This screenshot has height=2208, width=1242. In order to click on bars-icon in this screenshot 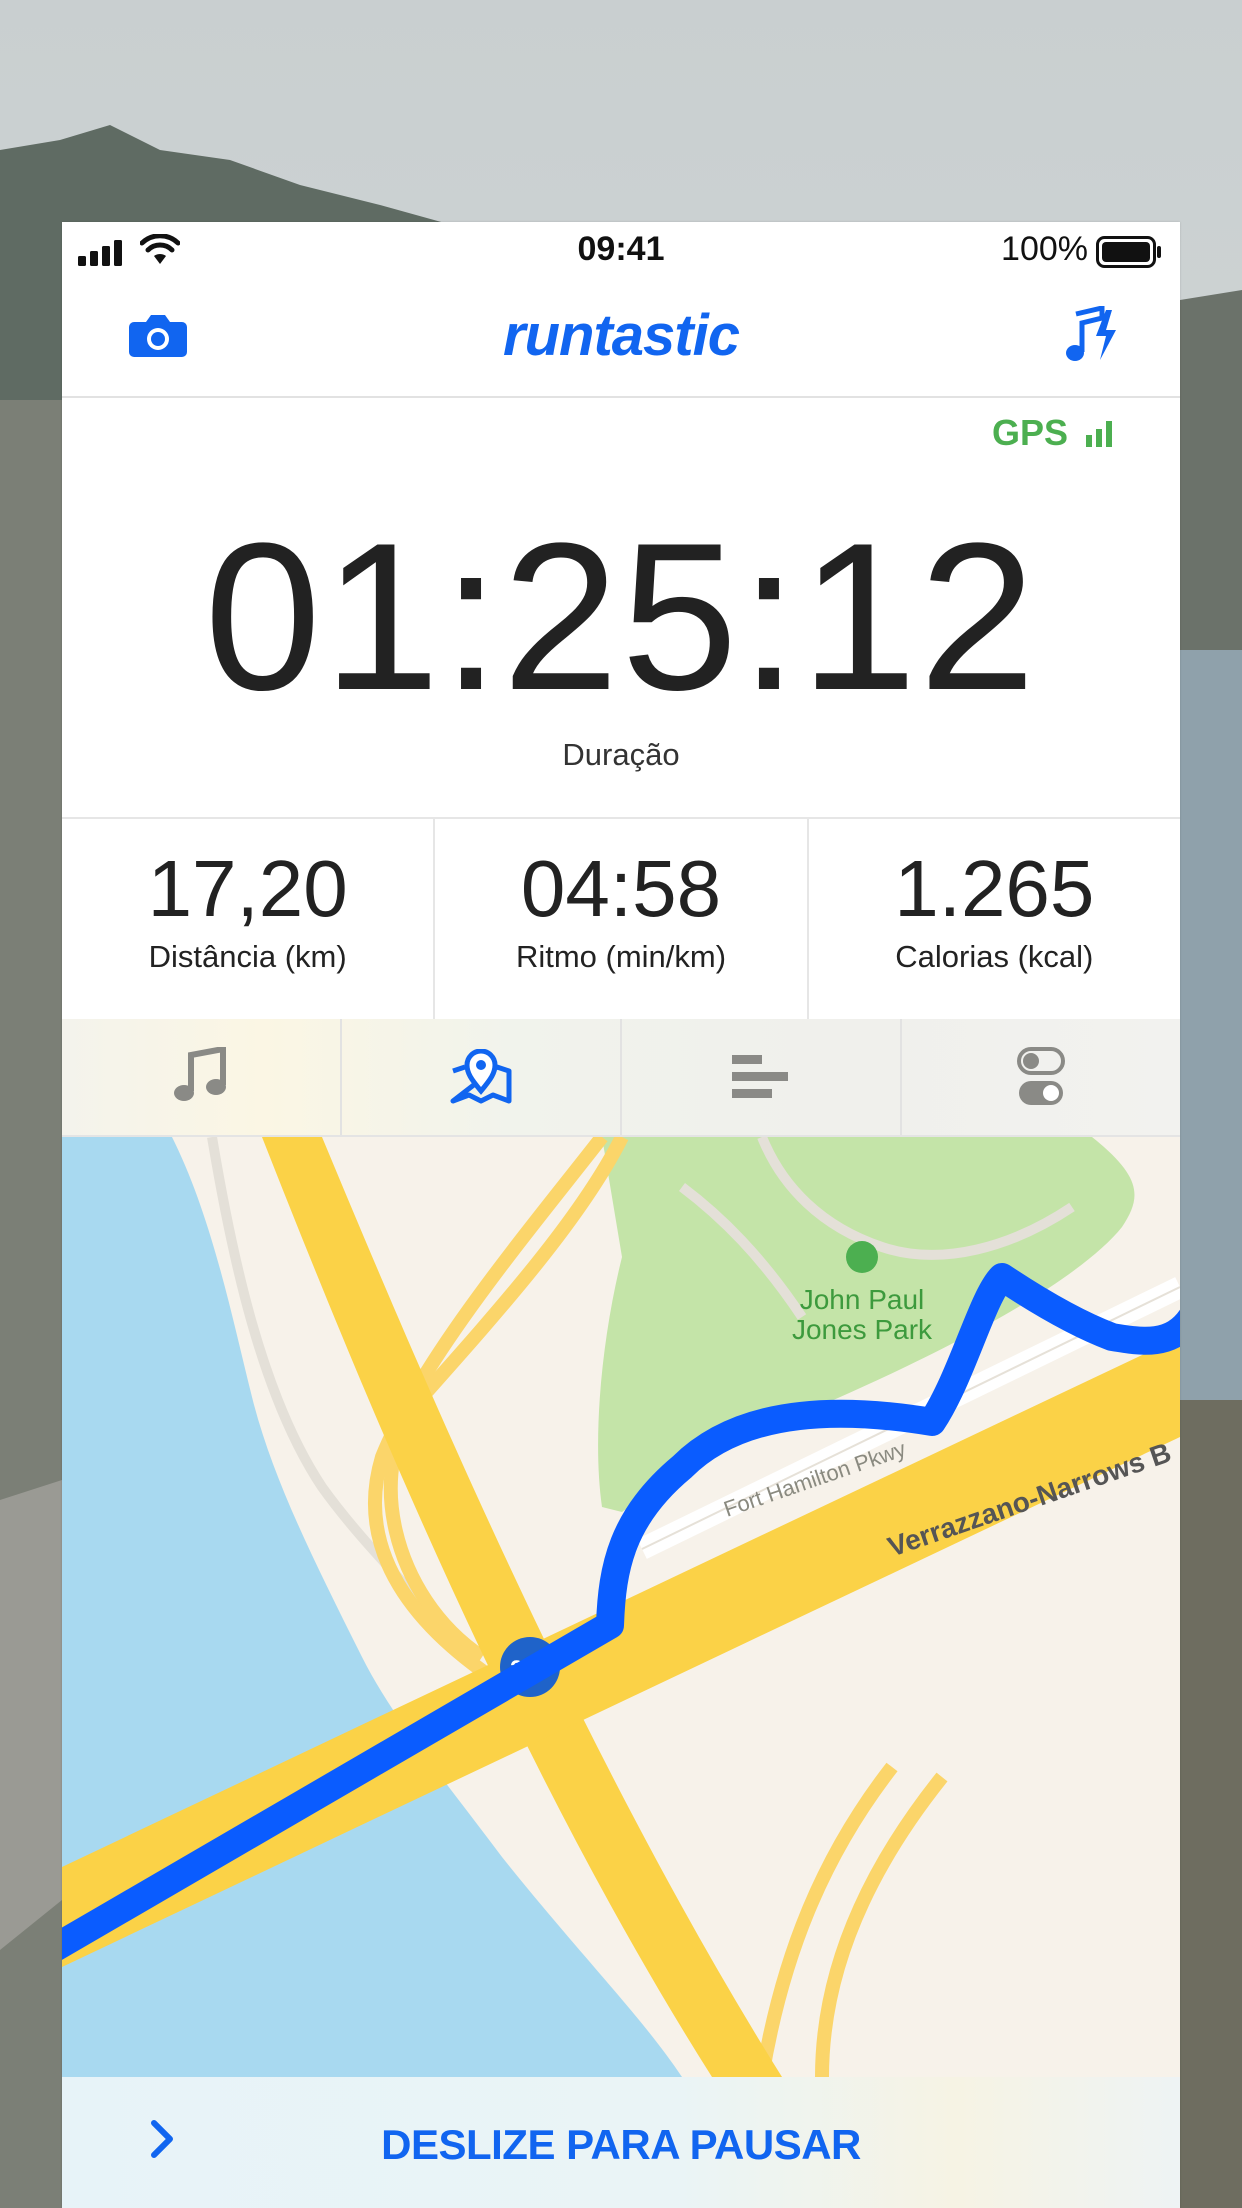, I will do `click(760, 1076)`.